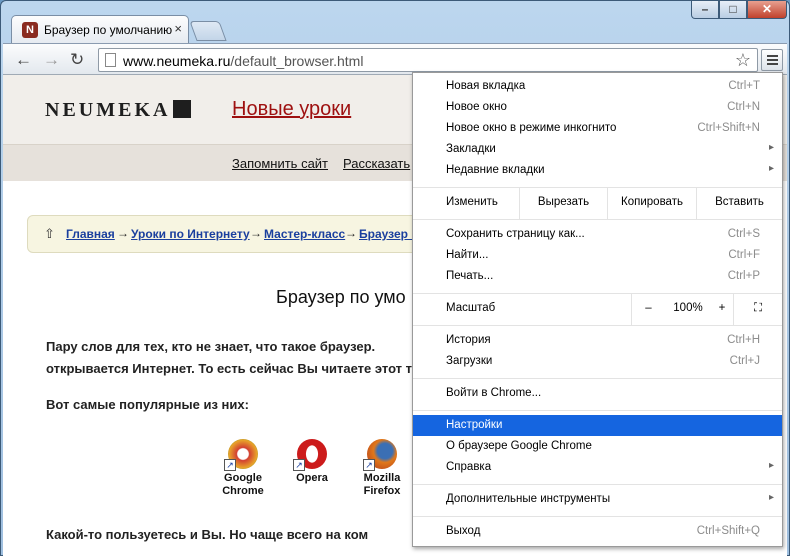  I want to click on new-tab-button, so click(208, 31).